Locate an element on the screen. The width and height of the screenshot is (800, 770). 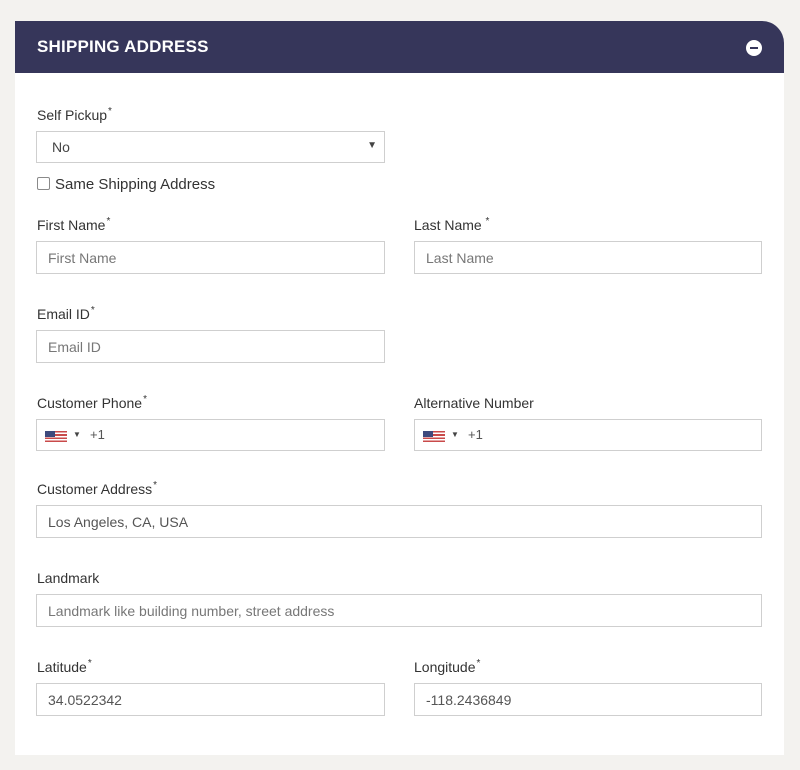
last-name-label: Last Name * is located at coordinates (452, 224).